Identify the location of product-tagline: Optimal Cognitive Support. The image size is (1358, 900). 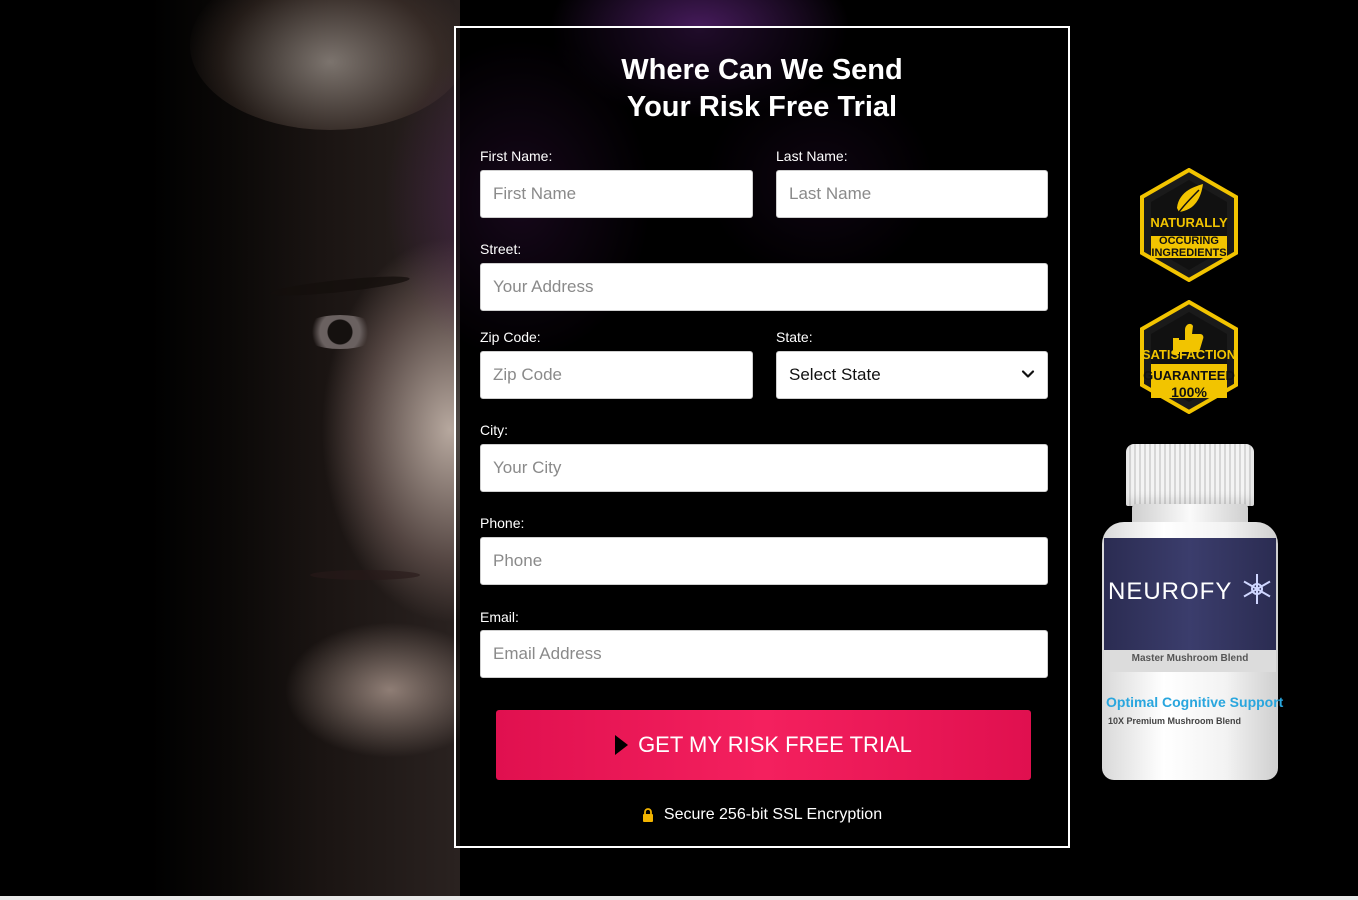
(1195, 702).